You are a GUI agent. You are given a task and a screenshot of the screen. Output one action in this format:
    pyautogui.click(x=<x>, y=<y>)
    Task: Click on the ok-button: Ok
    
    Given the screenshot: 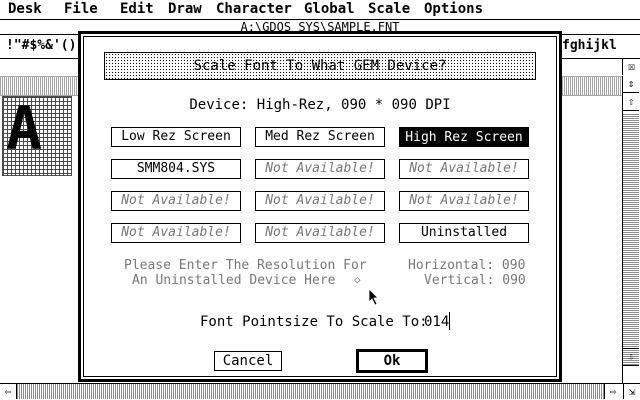 What is the action you would take?
    pyautogui.click(x=392, y=361)
    